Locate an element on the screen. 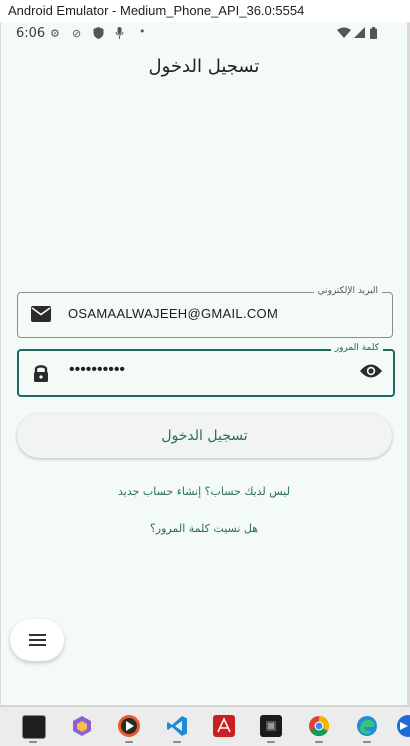 The height and width of the screenshot is (746, 410). lock-icon is located at coordinates (41, 375).